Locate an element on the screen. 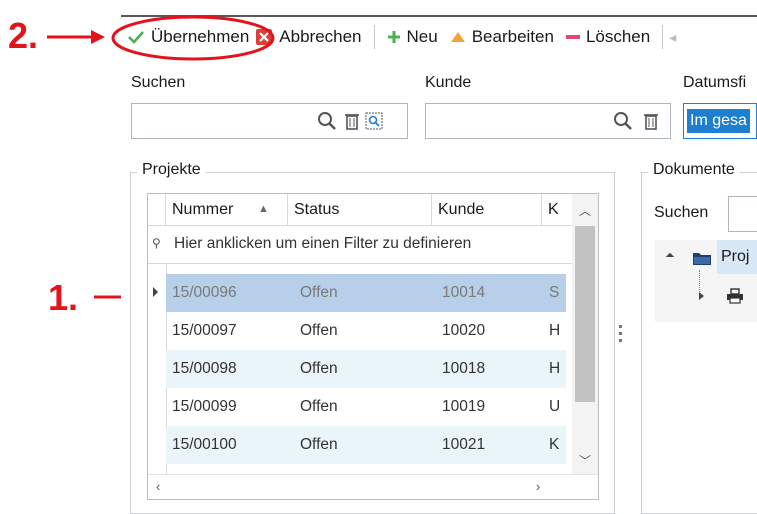 This screenshot has width=757, height=514. edit-triangle-icon is located at coordinates (457, 37).